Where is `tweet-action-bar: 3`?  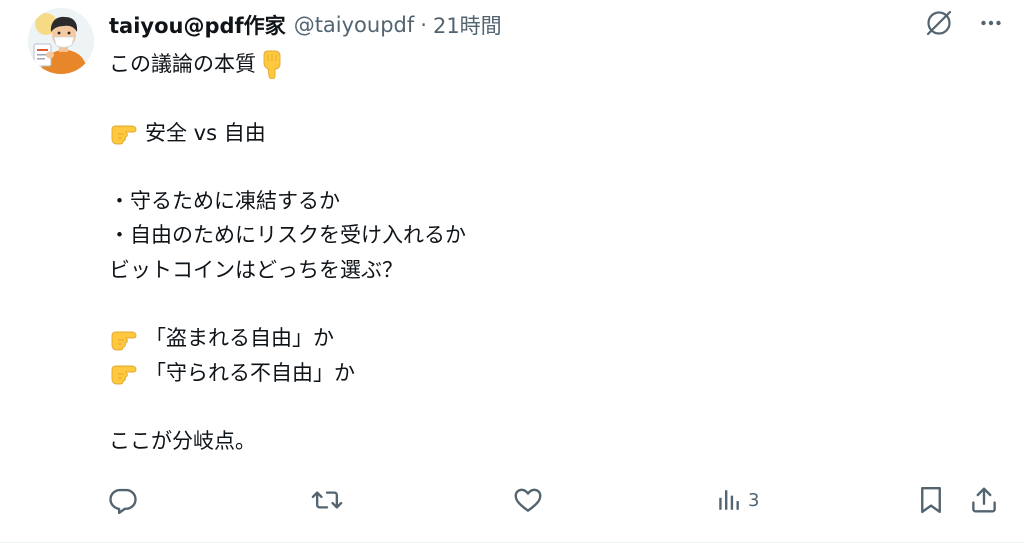 tweet-action-bar: 3 is located at coordinates (512, 500).